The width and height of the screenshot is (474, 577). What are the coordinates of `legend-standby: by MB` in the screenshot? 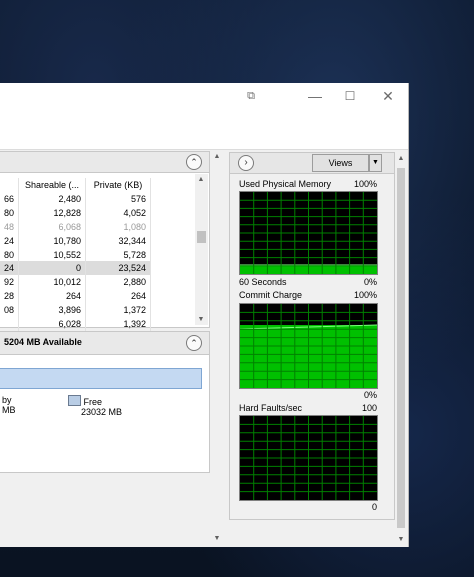 It's located at (9, 405).